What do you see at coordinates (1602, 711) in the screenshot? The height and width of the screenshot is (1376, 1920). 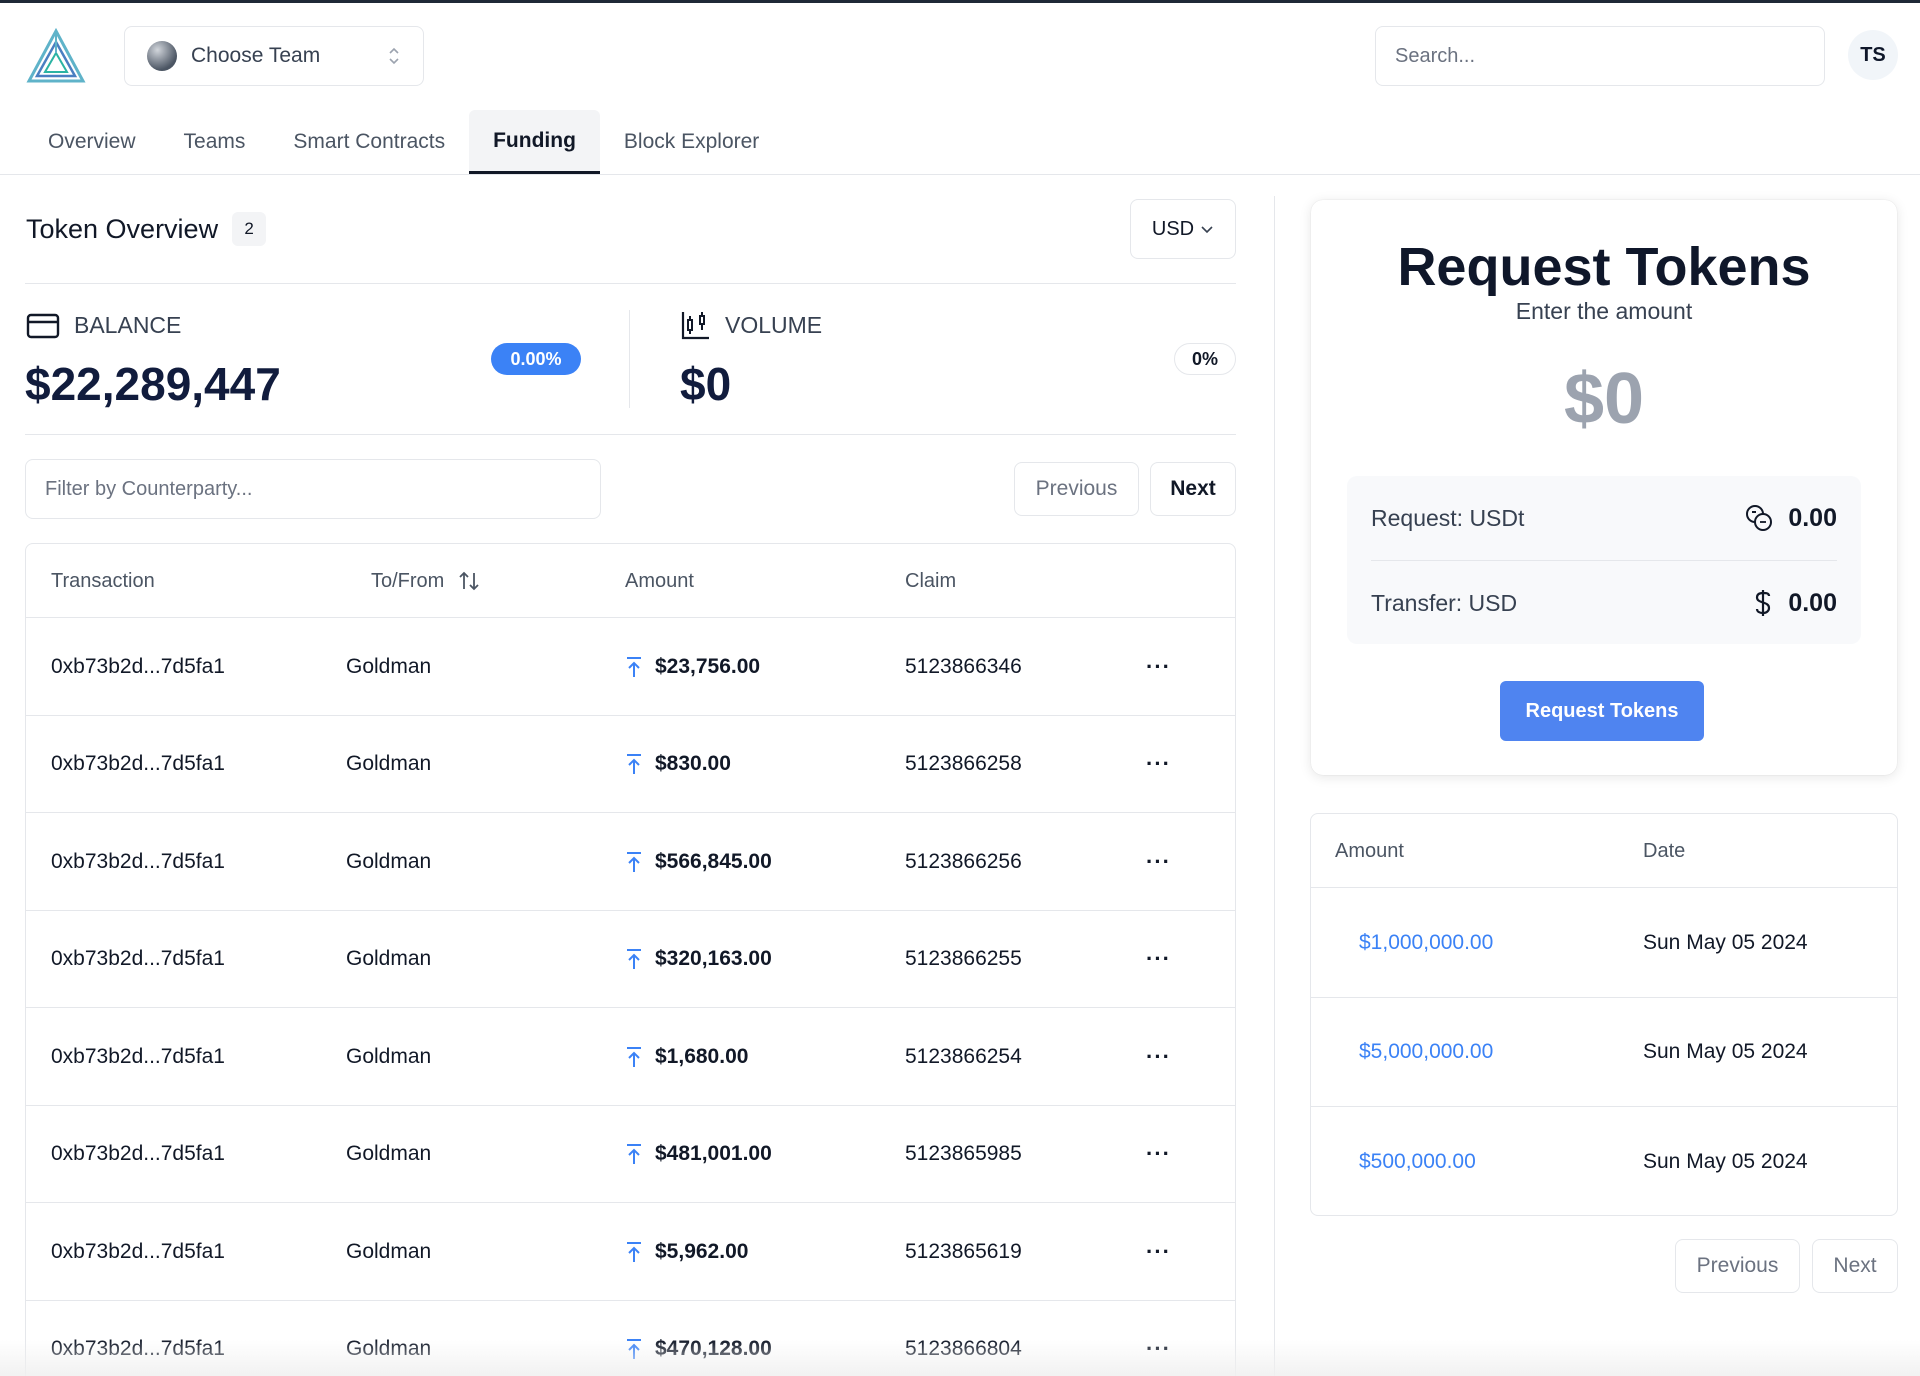 I see `request-tokens-button: Request Tokens` at bounding box center [1602, 711].